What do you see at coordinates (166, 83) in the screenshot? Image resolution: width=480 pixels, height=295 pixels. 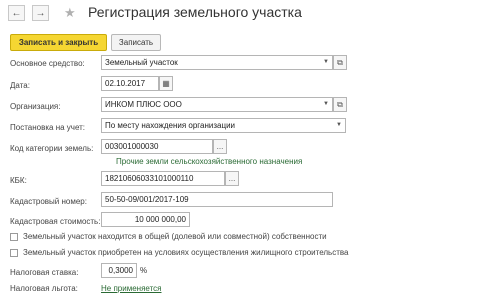 I see `calendar-icon: ▦` at bounding box center [166, 83].